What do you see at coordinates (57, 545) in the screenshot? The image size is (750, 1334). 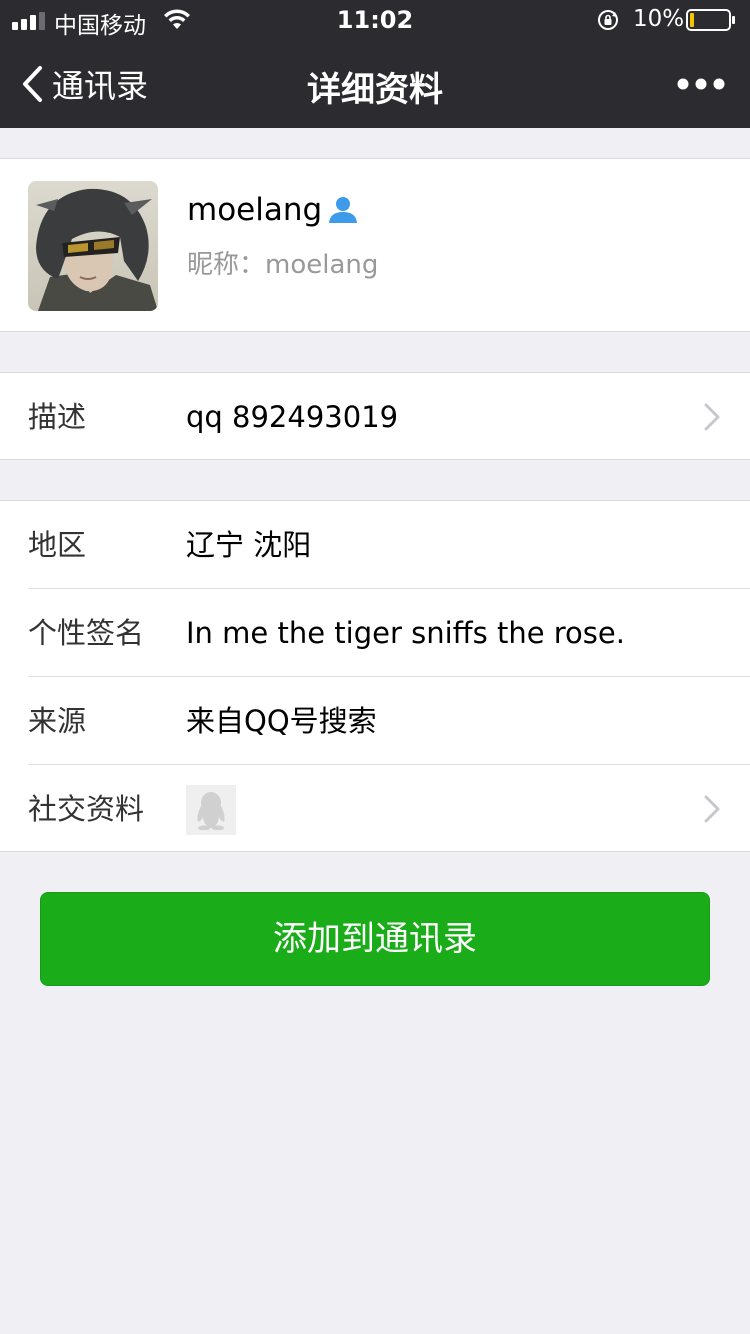 I see `region-label: 地区` at bounding box center [57, 545].